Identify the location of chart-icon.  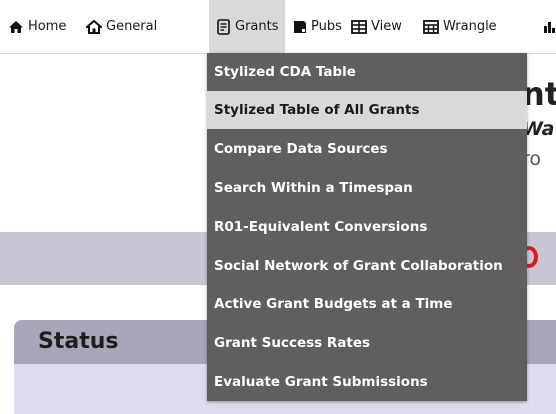
(549, 27).